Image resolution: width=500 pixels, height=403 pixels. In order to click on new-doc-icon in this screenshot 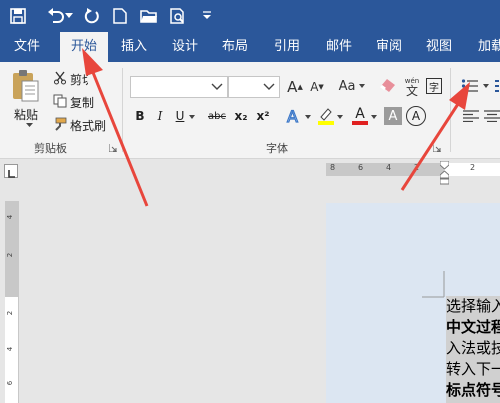, I will do `click(120, 16)`.